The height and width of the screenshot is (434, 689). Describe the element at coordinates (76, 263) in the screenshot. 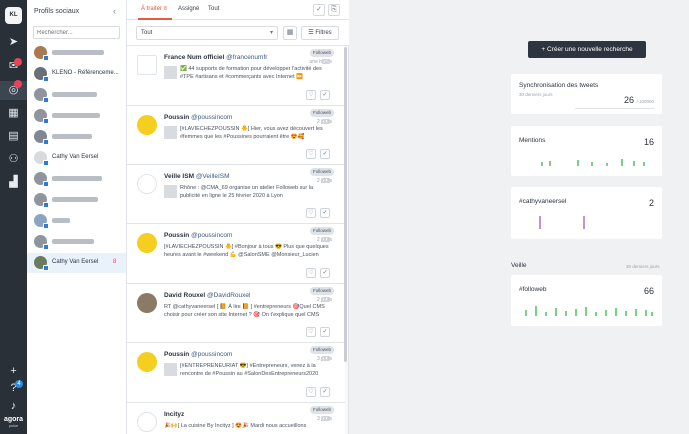

I see `profile-item: Cathy Van Eersel 8` at that location.